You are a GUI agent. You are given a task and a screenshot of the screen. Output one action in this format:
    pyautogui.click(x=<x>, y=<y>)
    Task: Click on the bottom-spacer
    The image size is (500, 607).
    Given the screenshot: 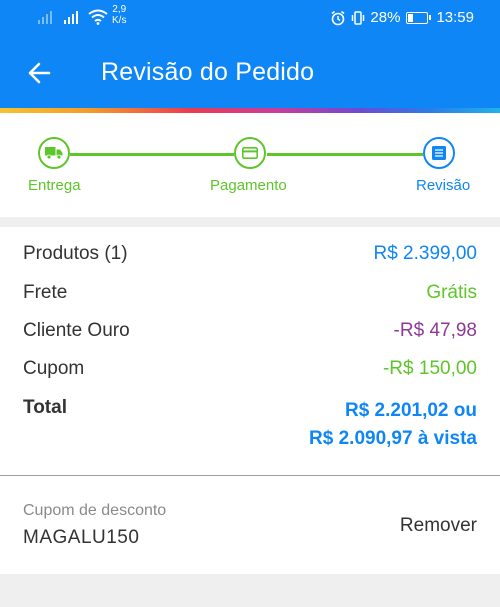 What is the action you would take?
    pyautogui.click(x=250, y=590)
    